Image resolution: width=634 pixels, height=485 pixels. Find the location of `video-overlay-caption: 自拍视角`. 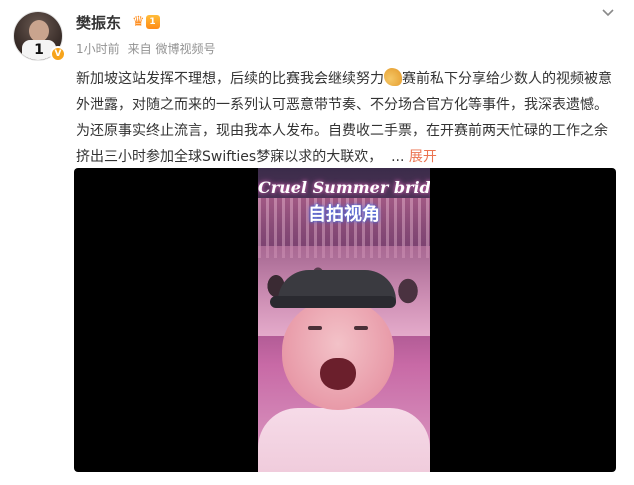

video-overlay-caption: 自拍视角 is located at coordinates (344, 214).